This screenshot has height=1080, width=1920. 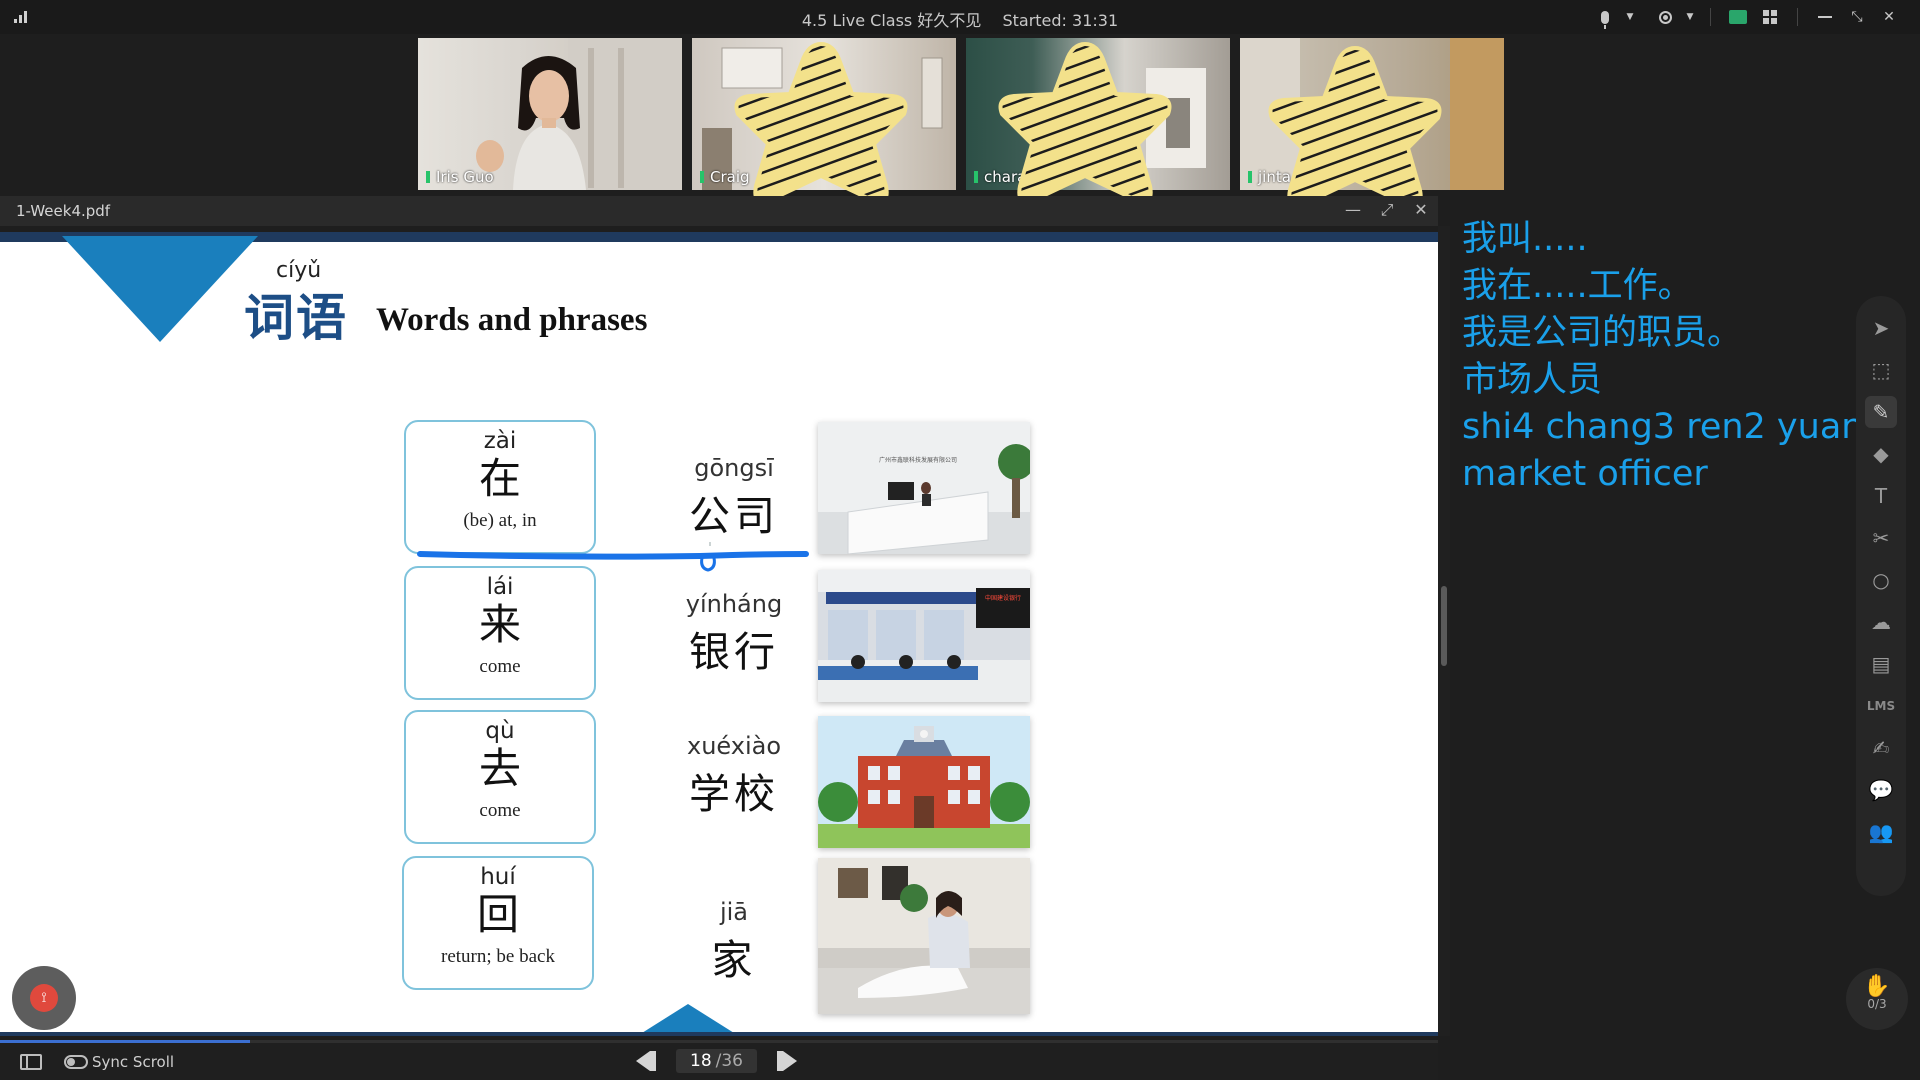 I want to click on progress-fill, so click(x=125, y=1041).